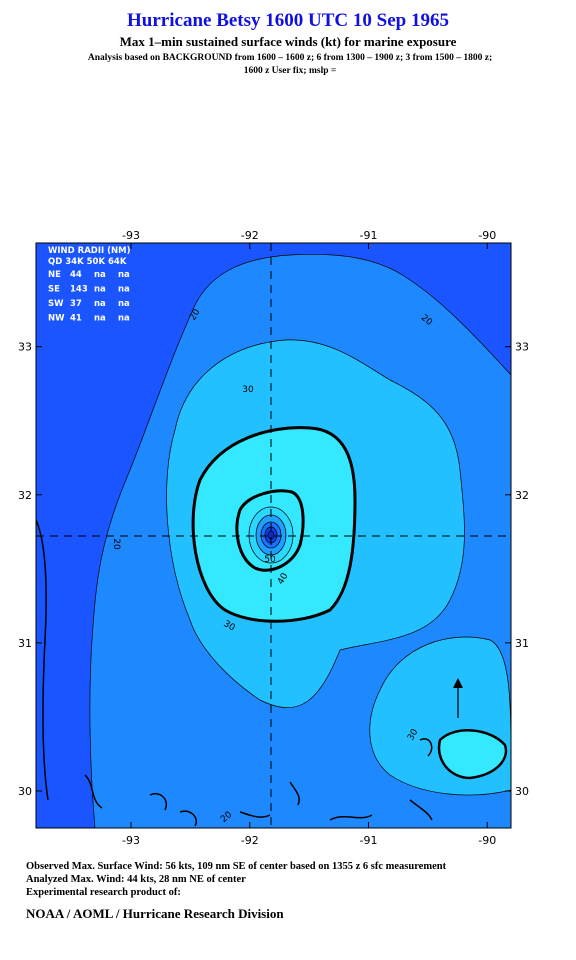 The image size is (576, 960). Describe the element at coordinates (131, 840) in the screenshot. I see `lon-tick-label-bottom: -93` at that location.